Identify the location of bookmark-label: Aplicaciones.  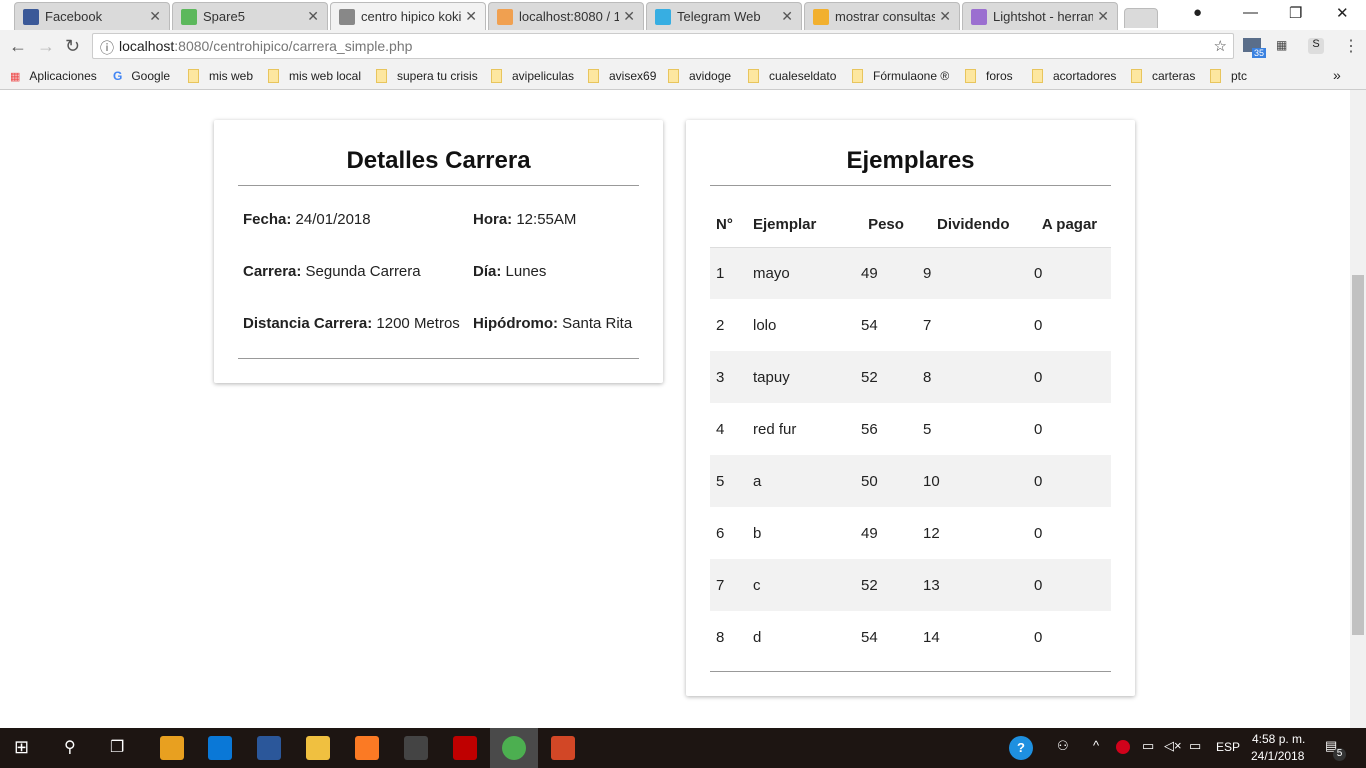
(63, 76).